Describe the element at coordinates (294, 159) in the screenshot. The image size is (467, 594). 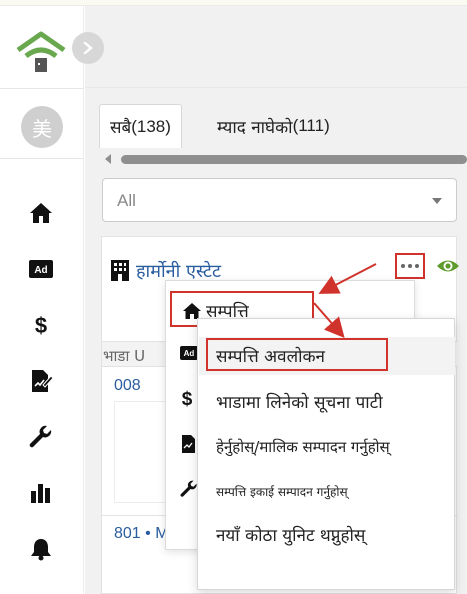
I see `scroll-thumb` at that location.